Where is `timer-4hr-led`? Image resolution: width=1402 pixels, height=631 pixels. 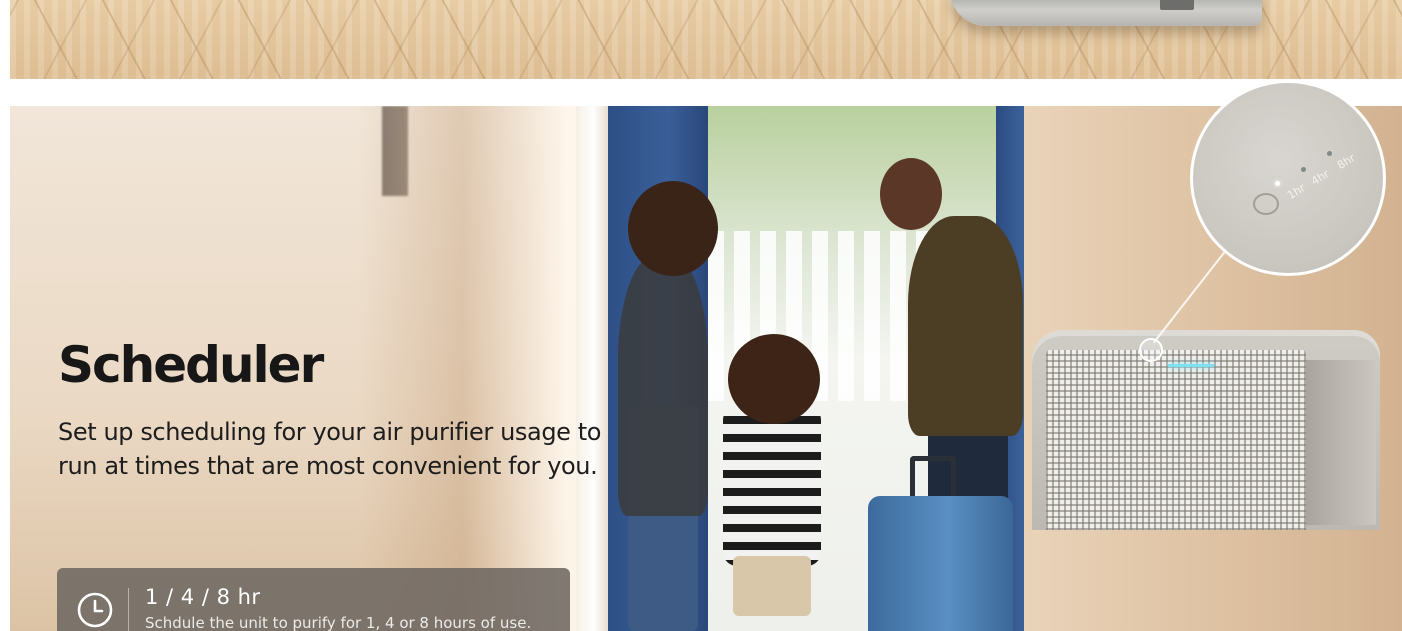 timer-4hr-led is located at coordinates (1303, 169).